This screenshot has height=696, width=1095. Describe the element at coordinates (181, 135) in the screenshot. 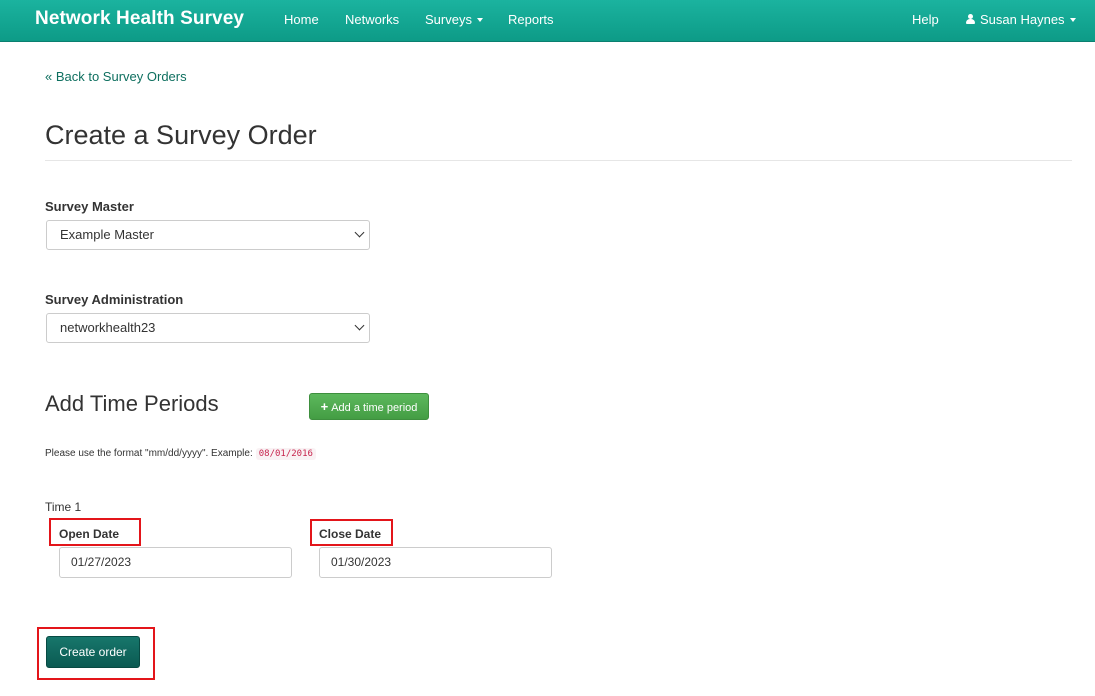

I see `page-title: Create a Survey Order` at that location.